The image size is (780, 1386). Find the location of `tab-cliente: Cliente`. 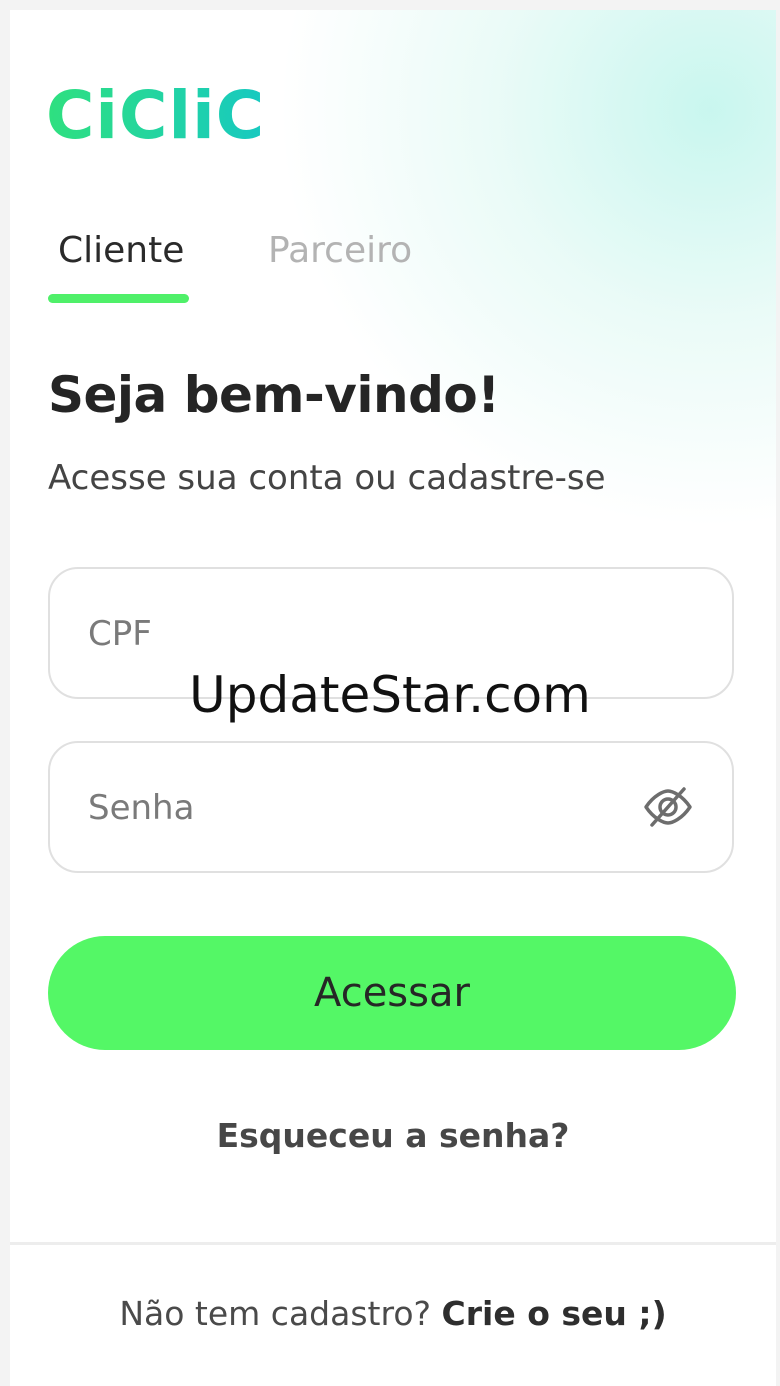

tab-cliente: Cliente is located at coordinates (121, 251).